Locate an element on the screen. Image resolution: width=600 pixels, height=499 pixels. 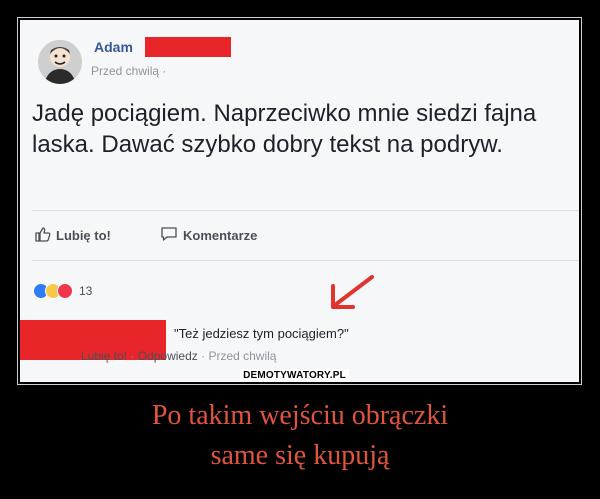
comment-reply-link: Odpowiedz is located at coordinates (168, 356).